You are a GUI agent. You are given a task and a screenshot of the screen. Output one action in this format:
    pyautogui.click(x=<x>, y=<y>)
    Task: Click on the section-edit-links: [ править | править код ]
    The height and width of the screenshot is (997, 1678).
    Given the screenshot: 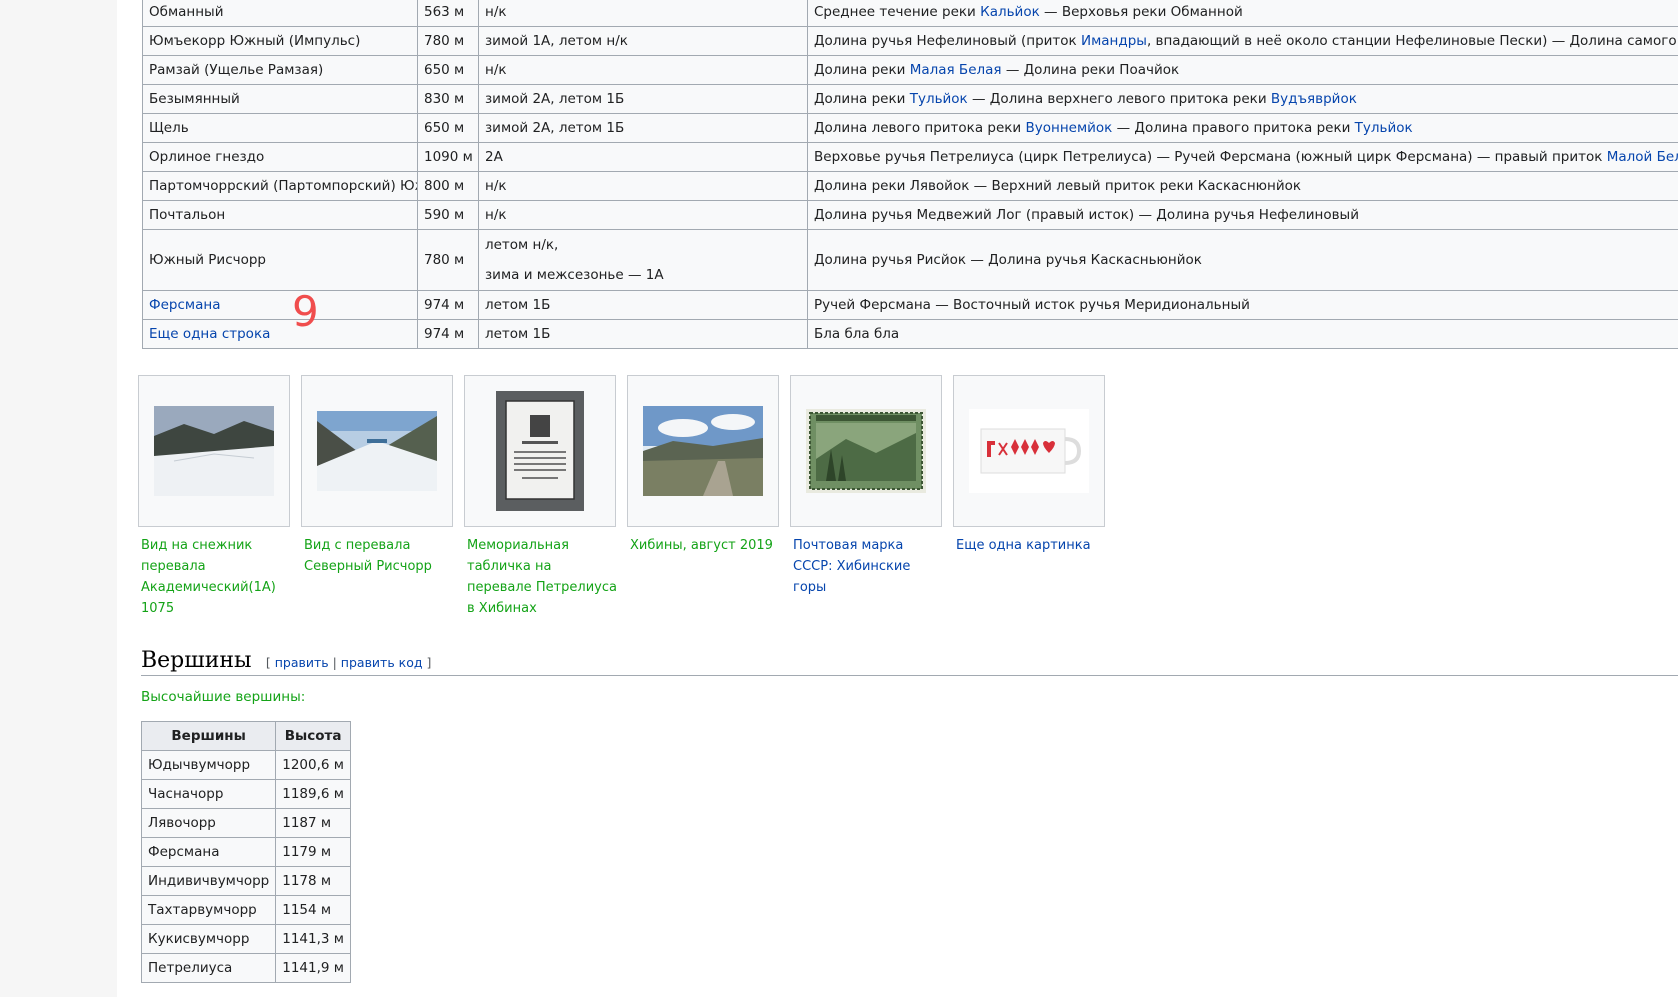 What is the action you would take?
    pyautogui.click(x=349, y=662)
    